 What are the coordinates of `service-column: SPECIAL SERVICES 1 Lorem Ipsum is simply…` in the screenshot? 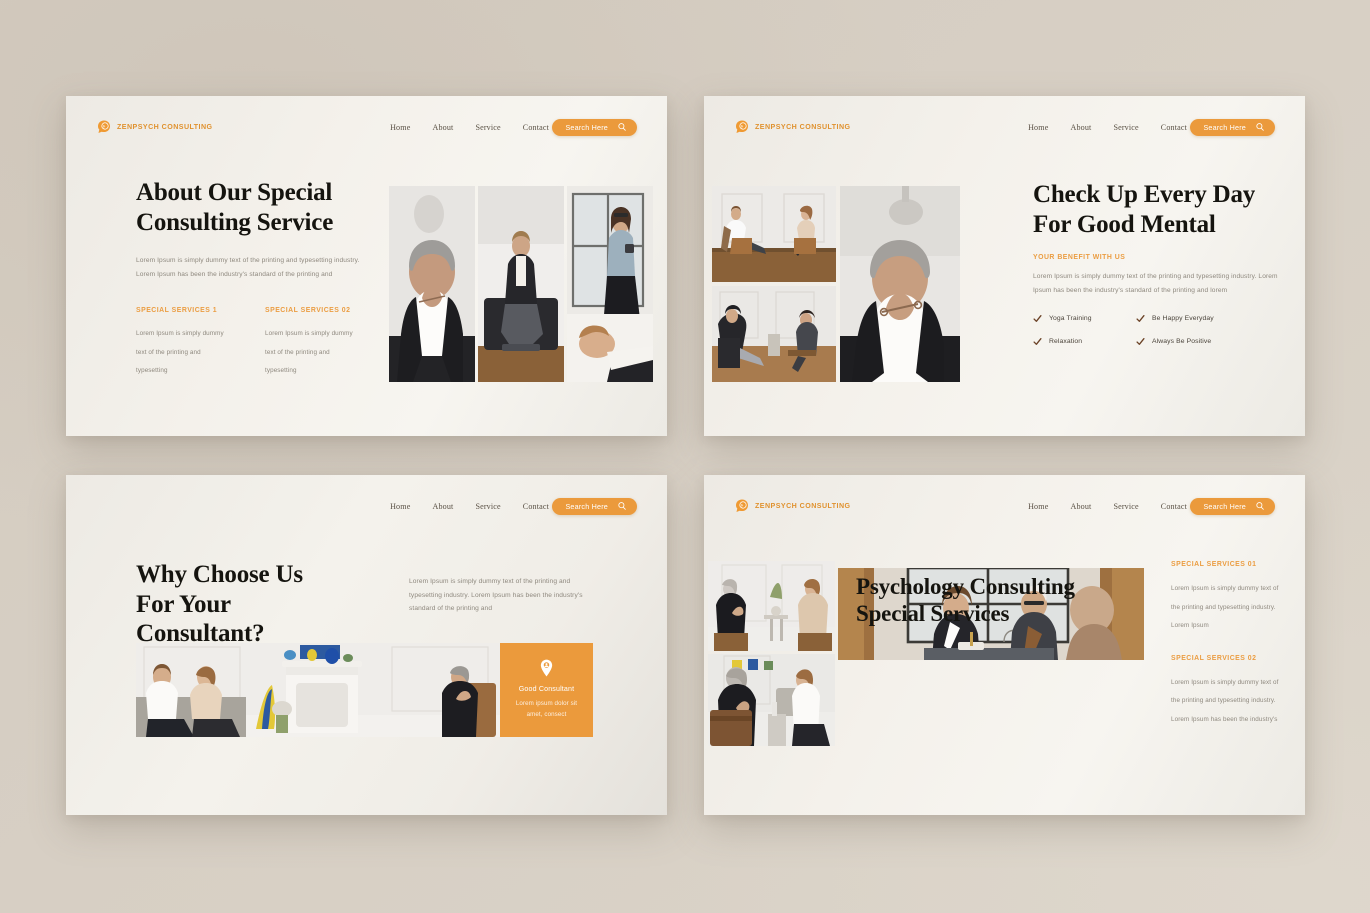 It's located at (184, 342).